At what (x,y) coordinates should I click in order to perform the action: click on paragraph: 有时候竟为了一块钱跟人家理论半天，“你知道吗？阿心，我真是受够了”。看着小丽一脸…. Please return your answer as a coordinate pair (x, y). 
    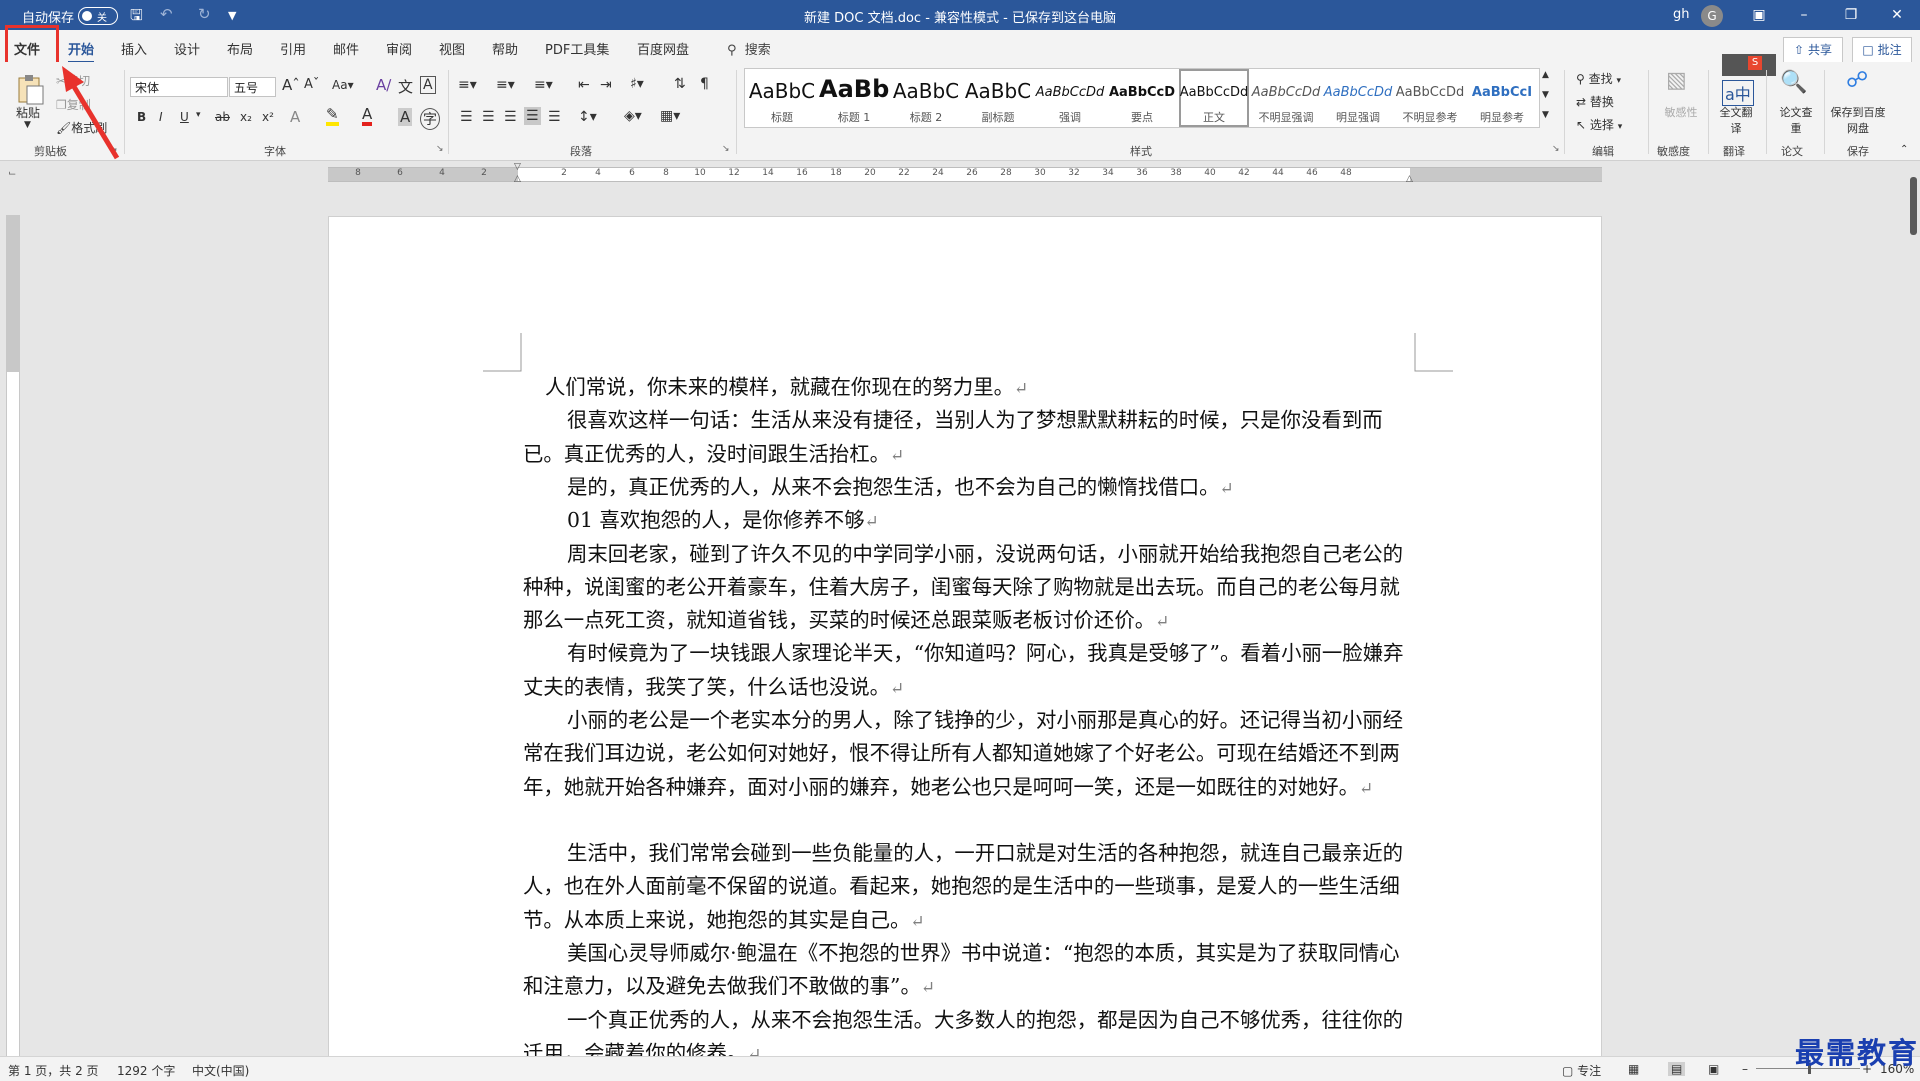
    Looking at the image, I should click on (968, 671).